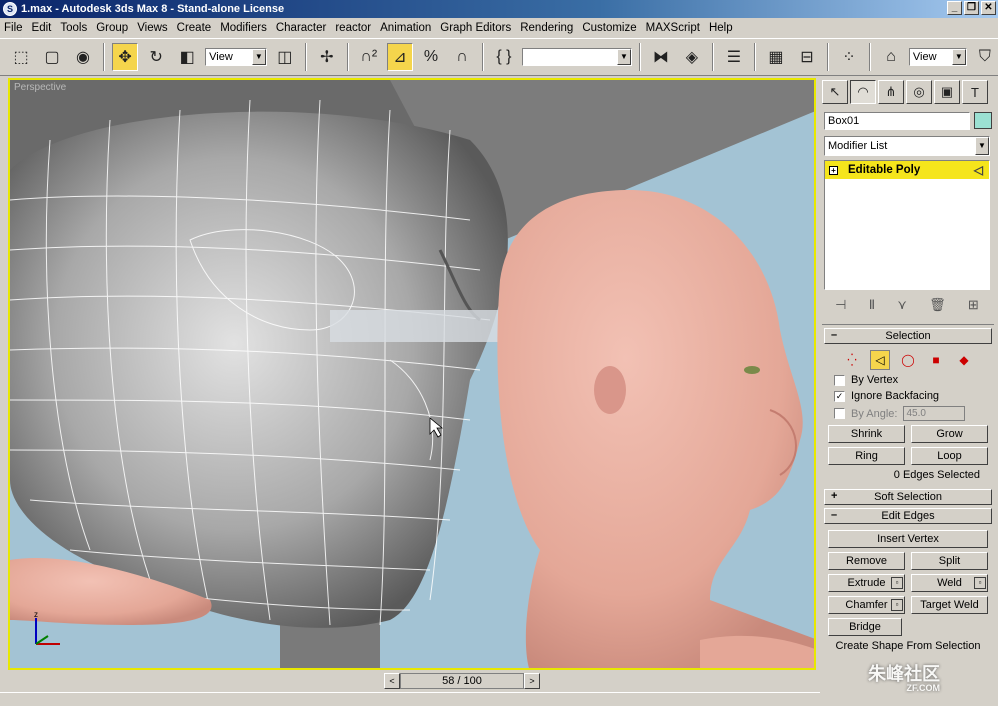  Describe the element at coordinates (835, 92) in the screenshot. I see `create-tab-icon: ↖` at that location.